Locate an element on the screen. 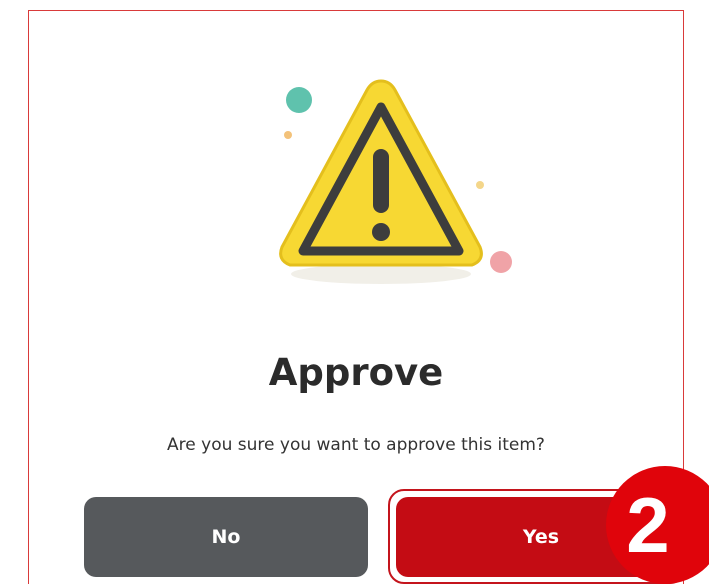 The width and height of the screenshot is (709, 584). decor-dot-small-yellow is located at coordinates (480, 185).